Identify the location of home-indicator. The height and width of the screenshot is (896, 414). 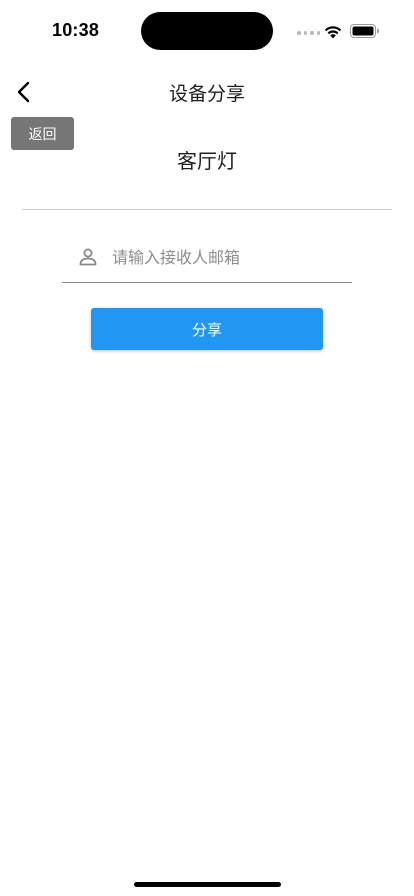
(207, 884).